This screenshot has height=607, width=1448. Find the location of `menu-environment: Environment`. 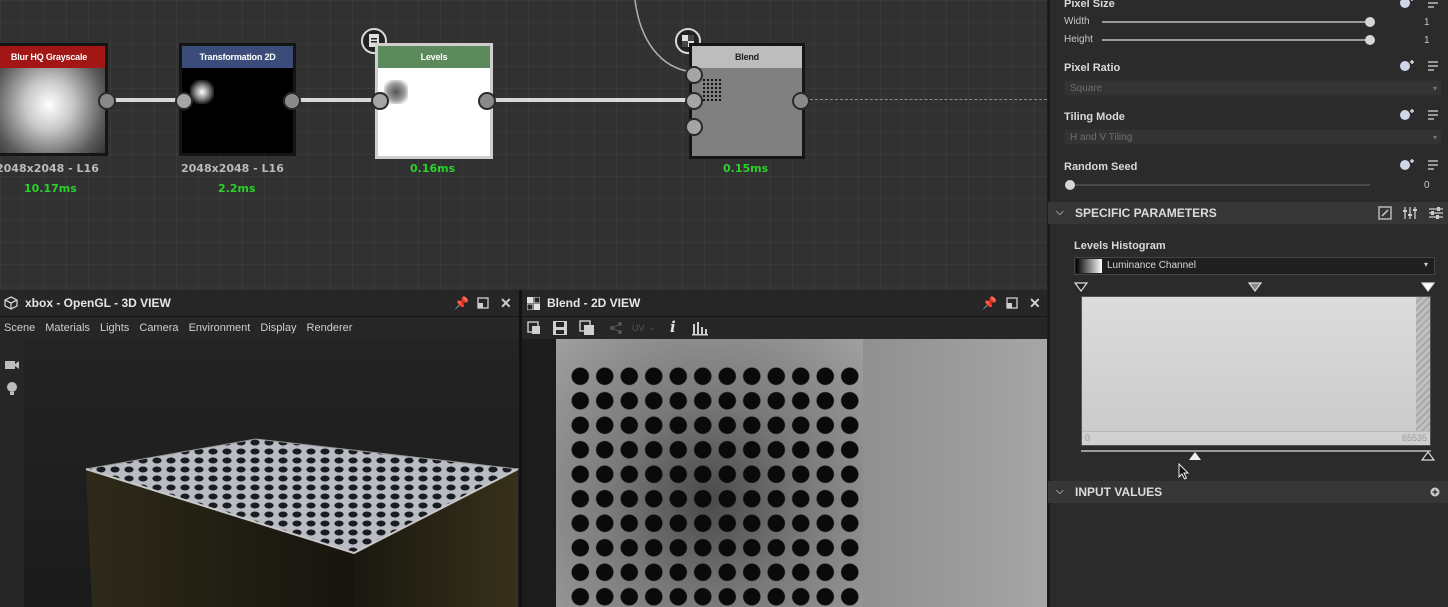

menu-environment: Environment is located at coordinates (220, 328).